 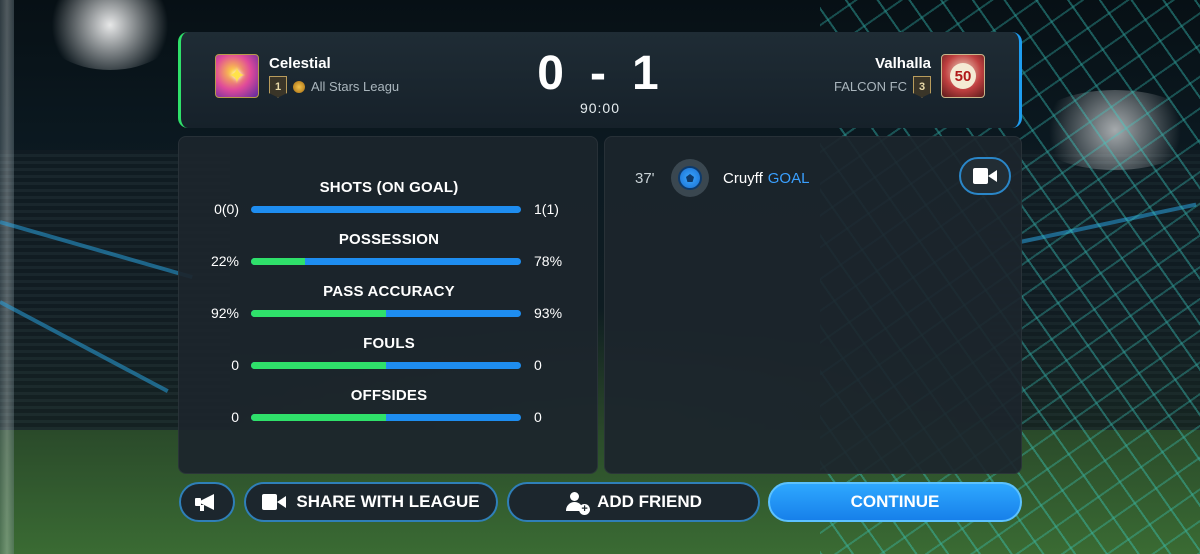 I want to click on stat-label: POSSESSION, so click(x=389, y=239).